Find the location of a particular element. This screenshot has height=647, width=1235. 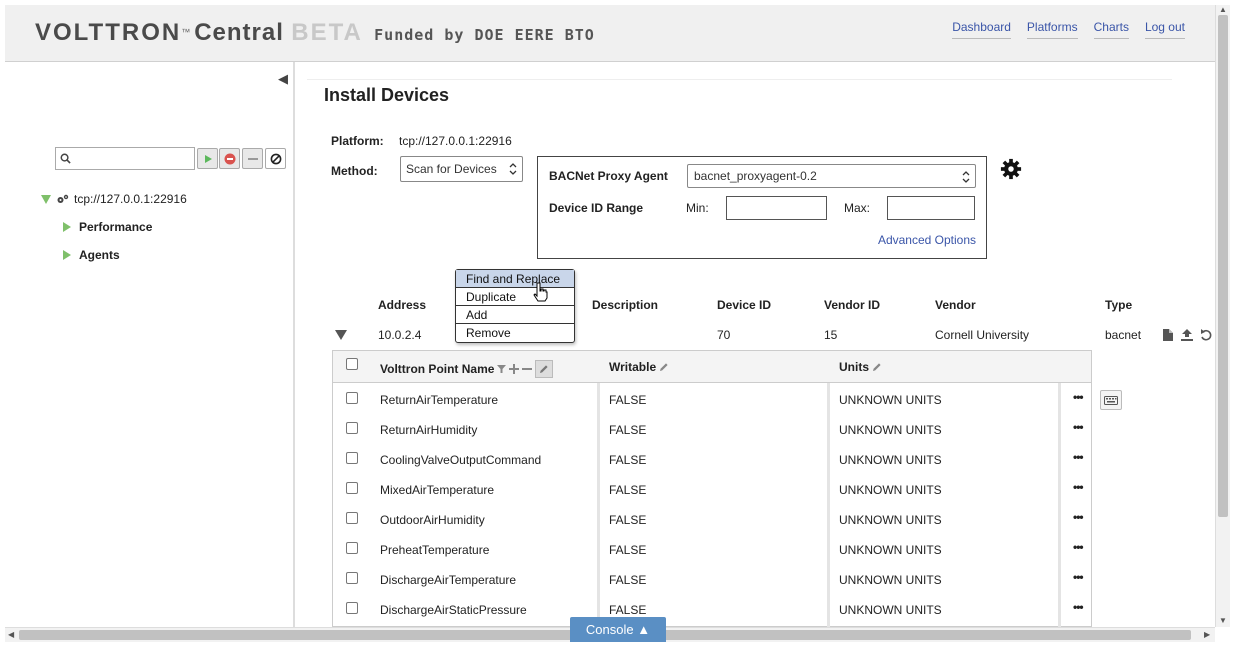

point-name-cell: MixedAirTemperature is located at coordinates (437, 490).